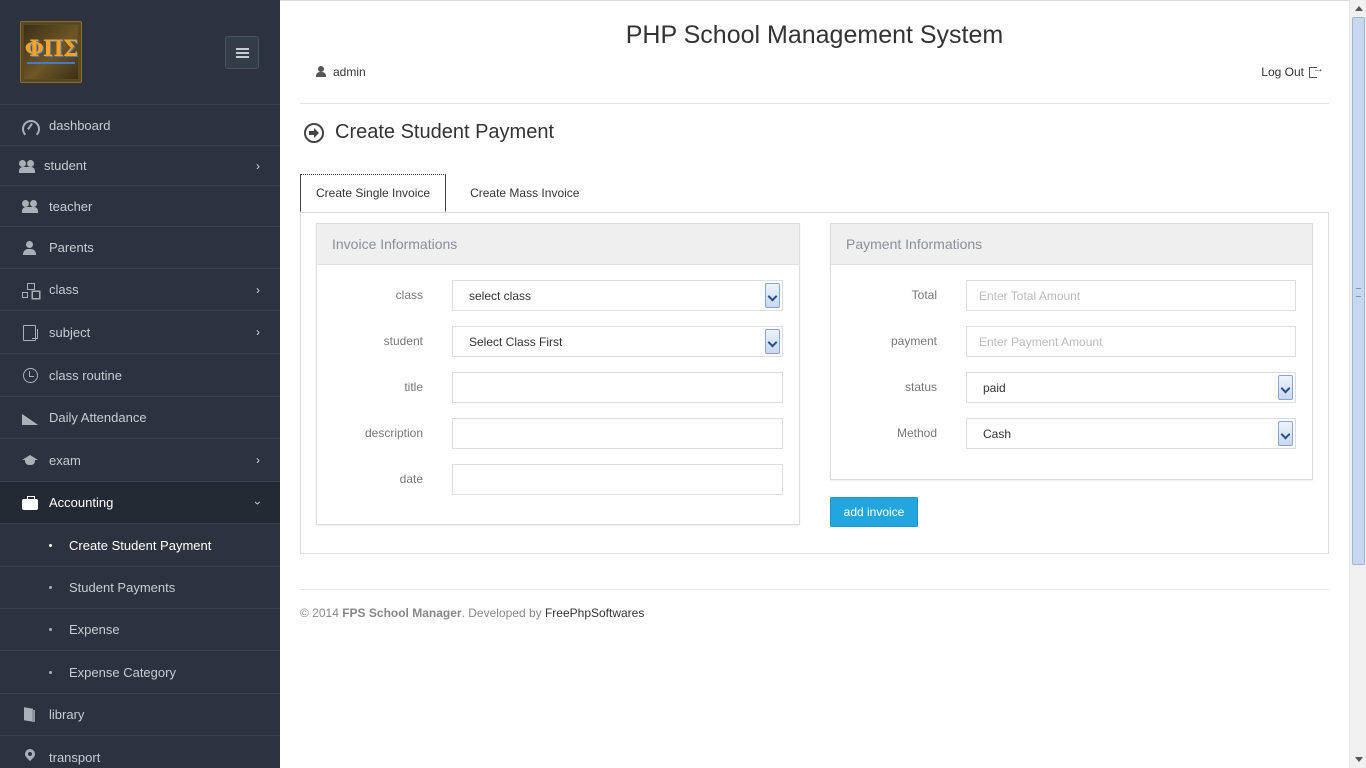 The height and width of the screenshot is (768, 1366). I want to click on sitemap-icon, so click(30, 290).